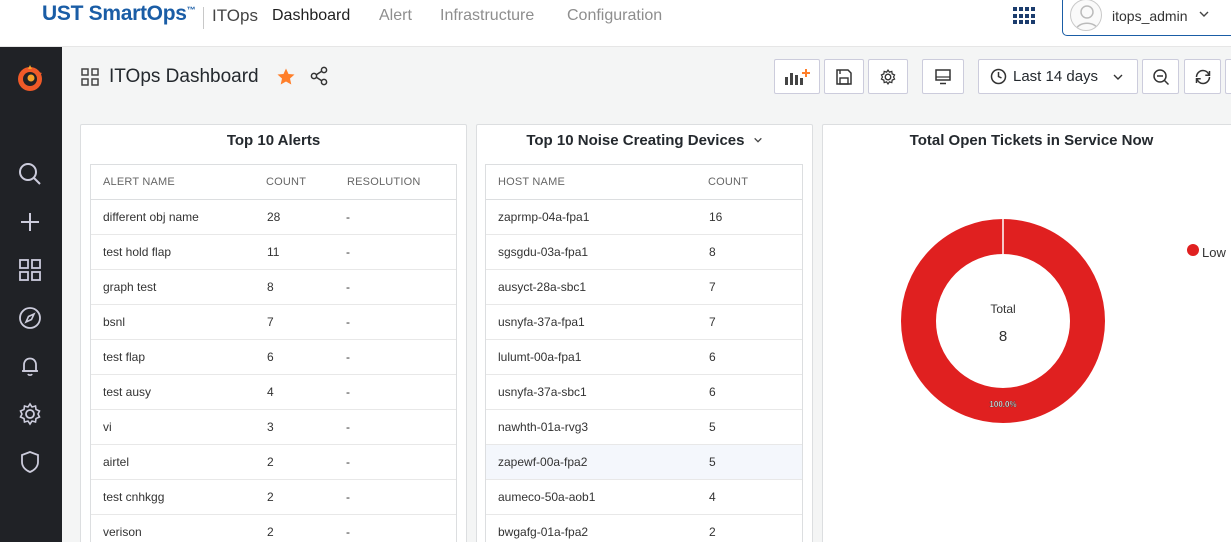  I want to click on share-icon, so click(319, 76).